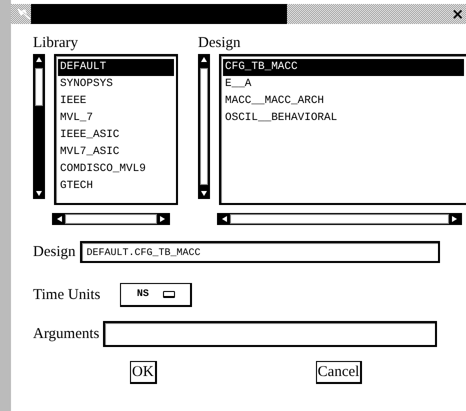 The image size is (466, 411). What do you see at coordinates (457, 14) in the screenshot?
I see `close-button: ×` at bounding box center [457, 14].